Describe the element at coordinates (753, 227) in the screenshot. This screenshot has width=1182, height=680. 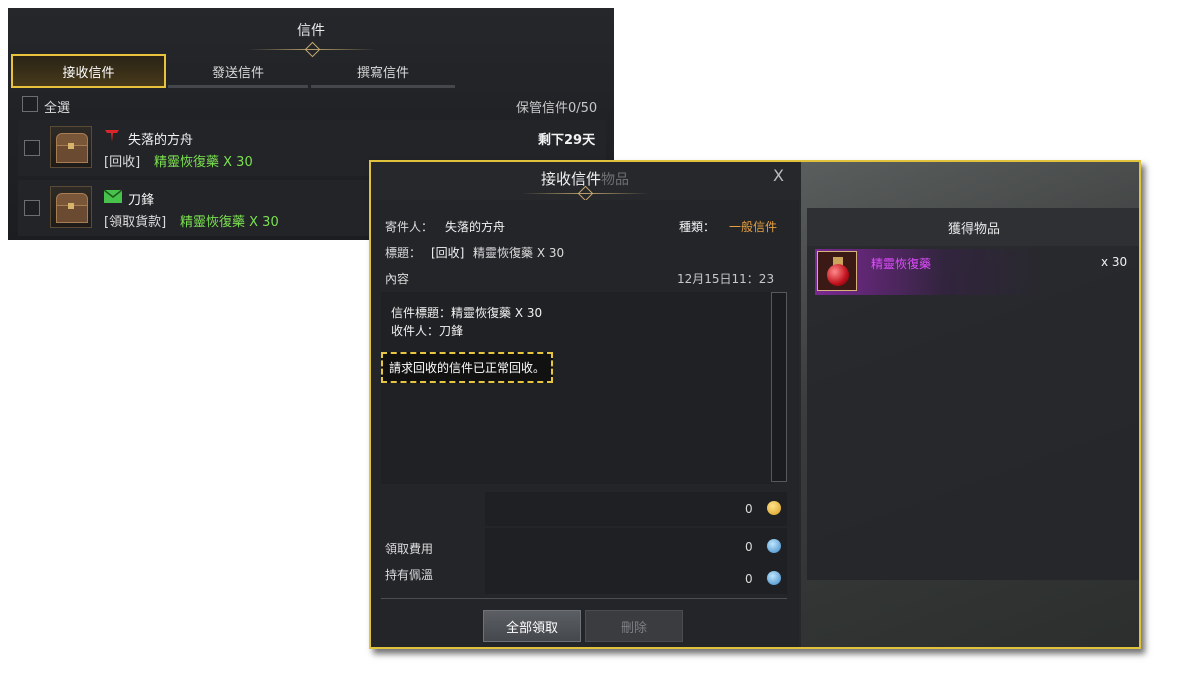
I see `type-value: 一般信件` at that location.